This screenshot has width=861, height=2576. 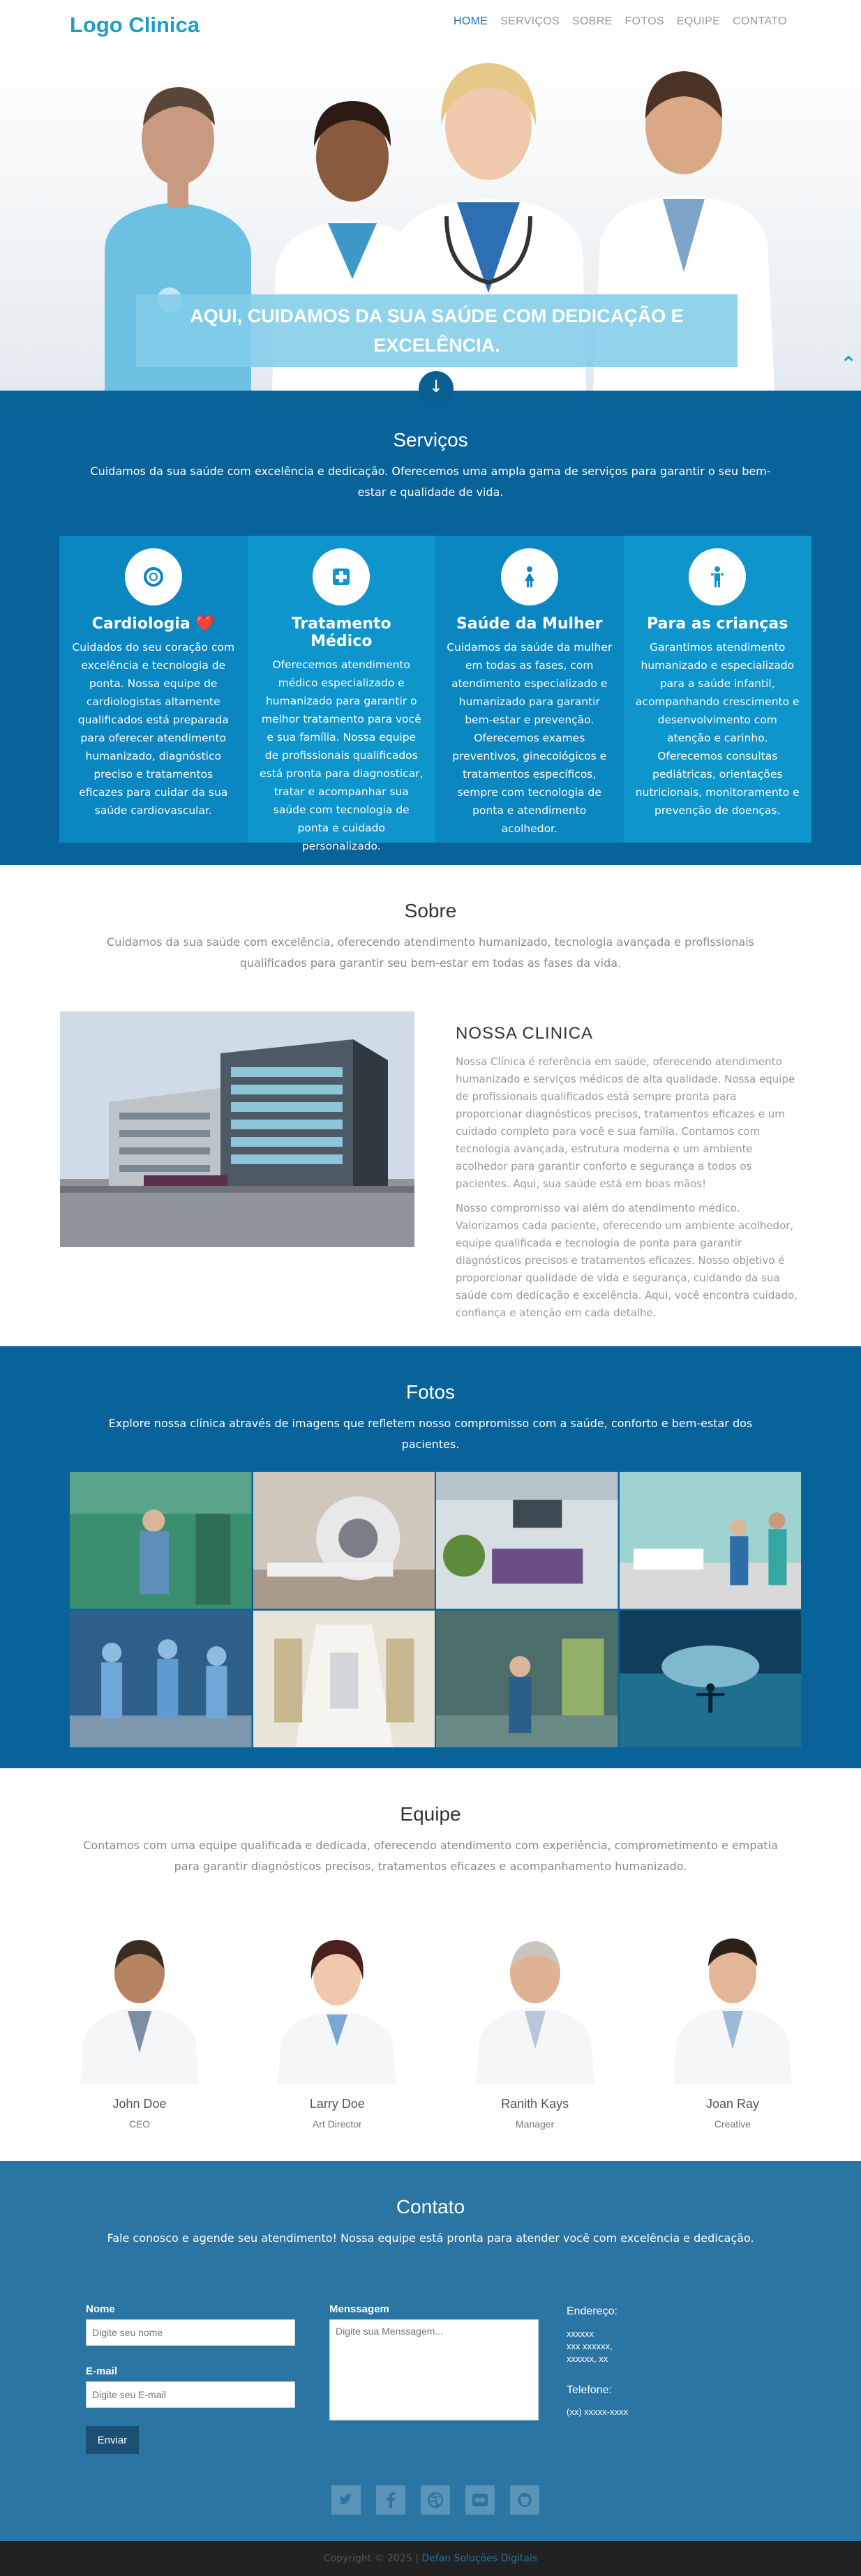 What do you see at coordinates (733, 2124) in the screenshot?
I see `member-role: Creative` at bounding box center [733, 2124].